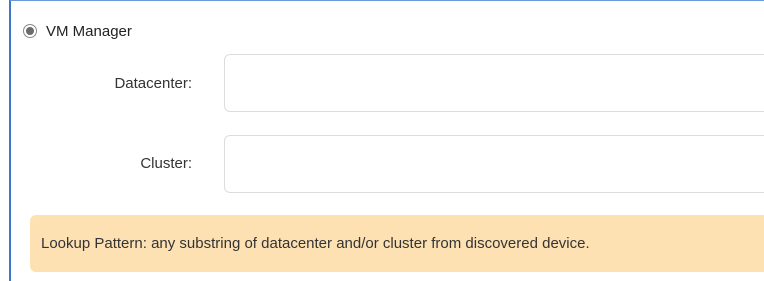 The width and height of the screenshot is (764, 281). Describe the element at coordinates (166, 163) in the screenshot. I see `cluster-label: Cluster:` at that location.